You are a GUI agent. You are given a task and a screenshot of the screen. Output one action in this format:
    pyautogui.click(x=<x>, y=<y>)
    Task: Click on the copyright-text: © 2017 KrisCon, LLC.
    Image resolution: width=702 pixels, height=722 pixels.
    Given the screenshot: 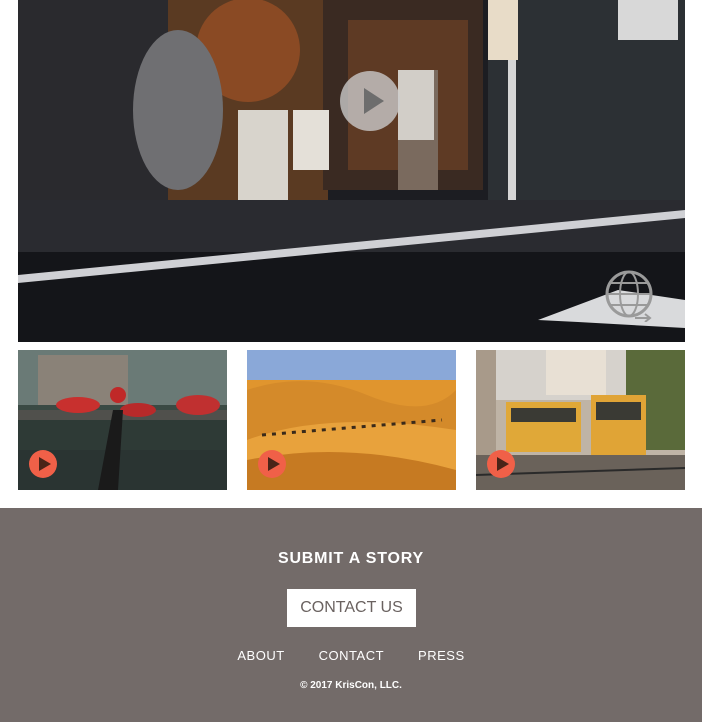 What is the action you would take?
    pyautogui.click(x=351, y=685)
    